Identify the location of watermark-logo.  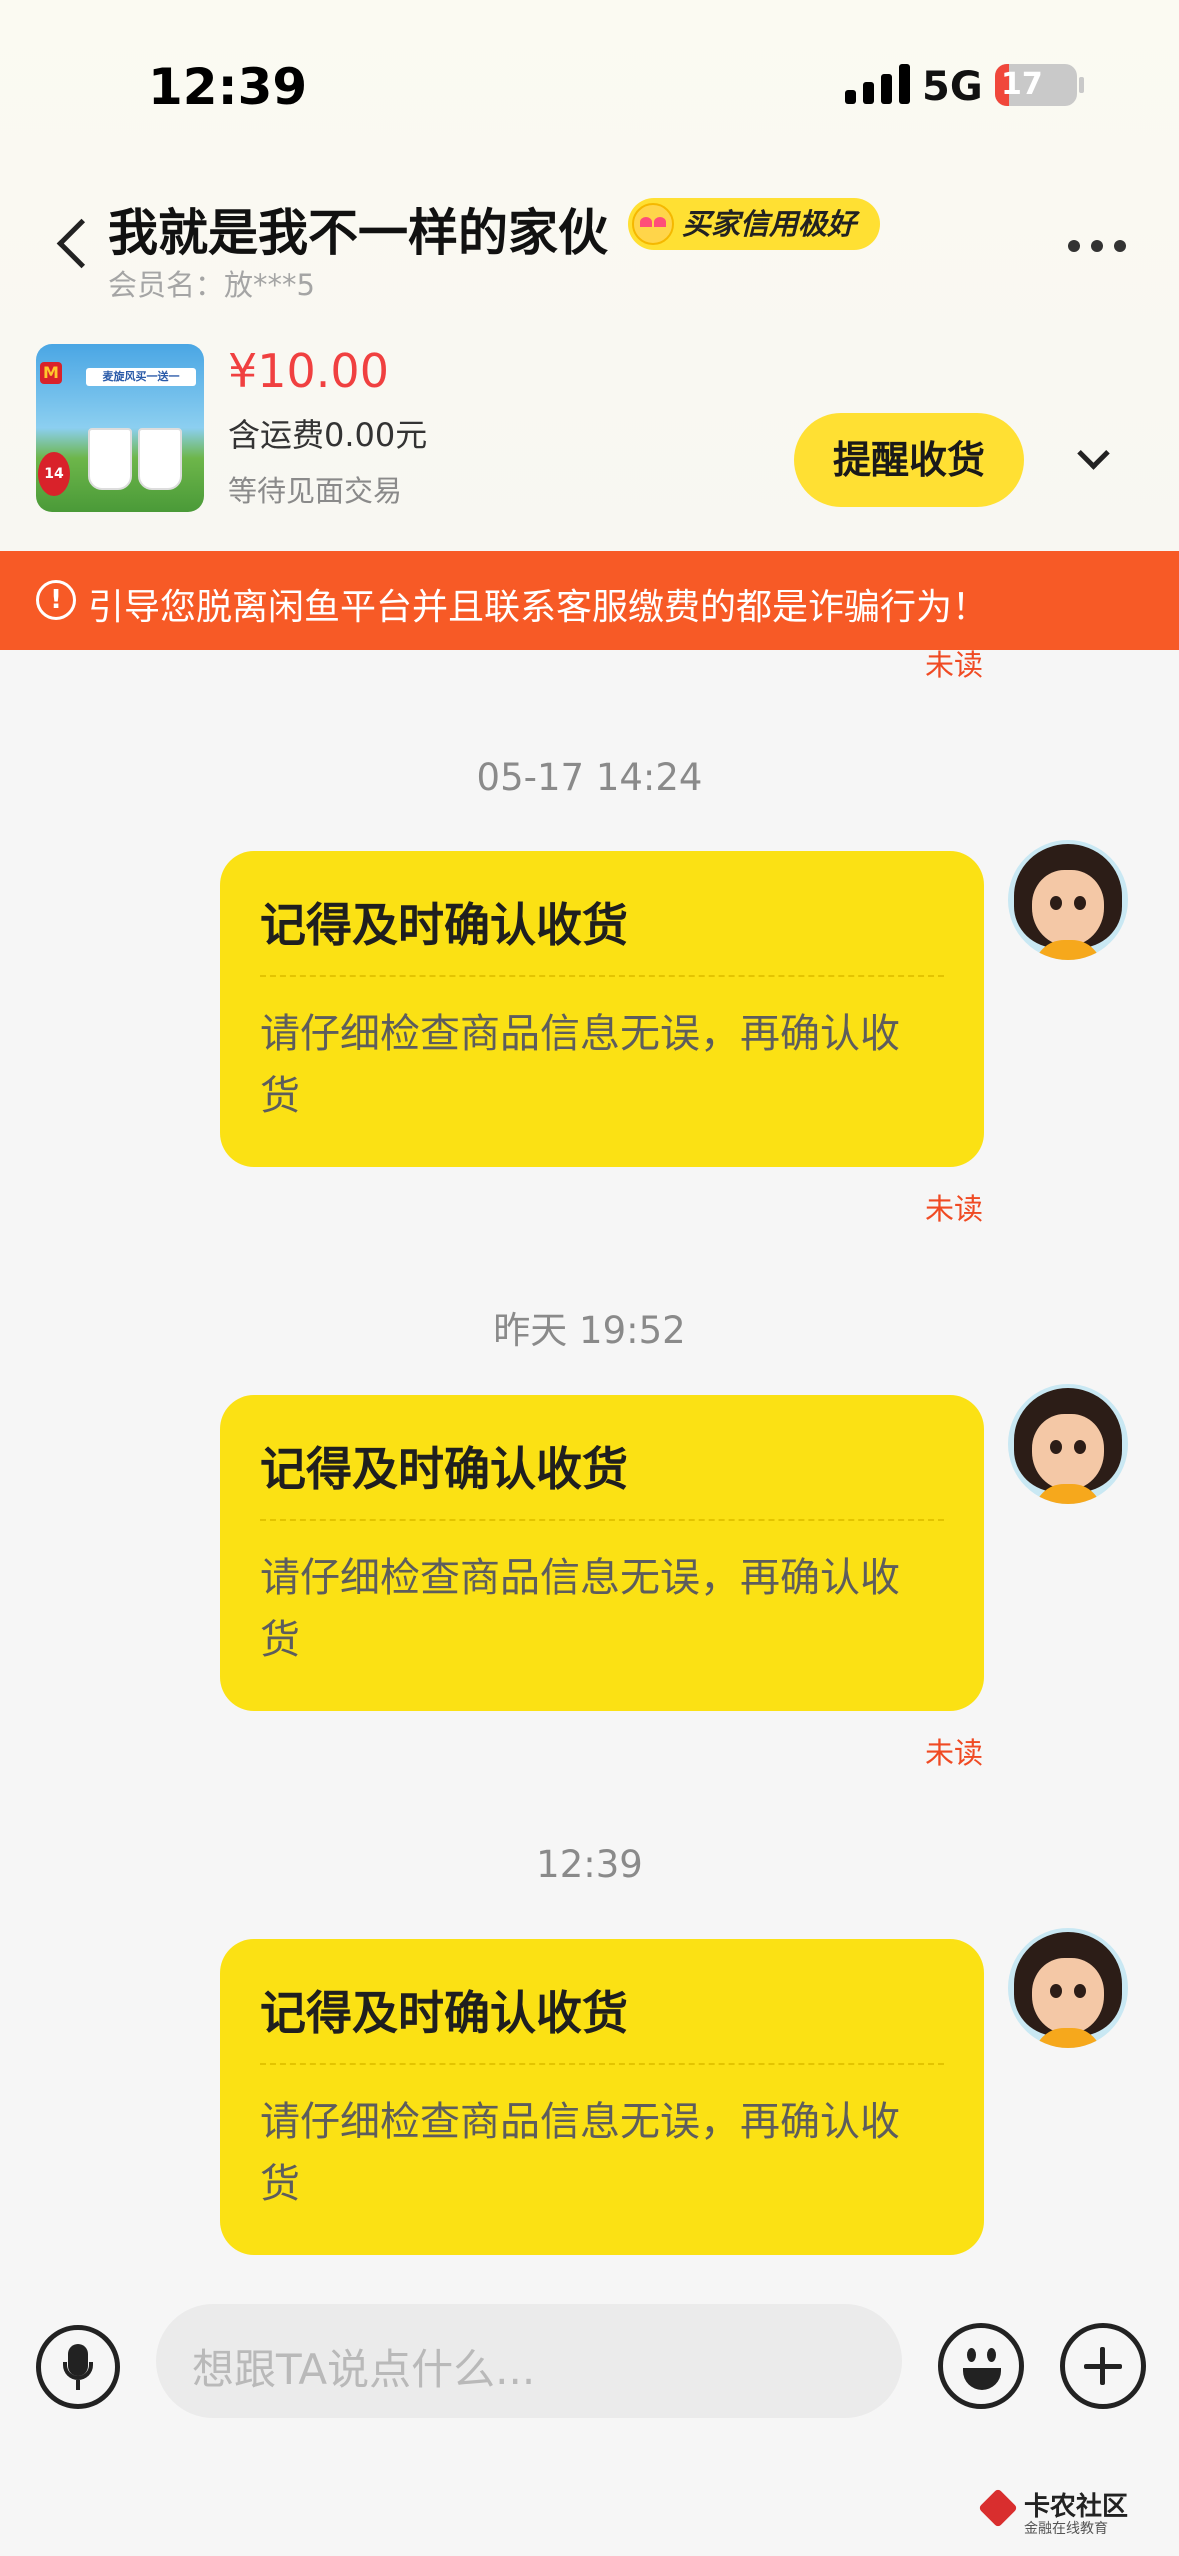
(1000, 2508).